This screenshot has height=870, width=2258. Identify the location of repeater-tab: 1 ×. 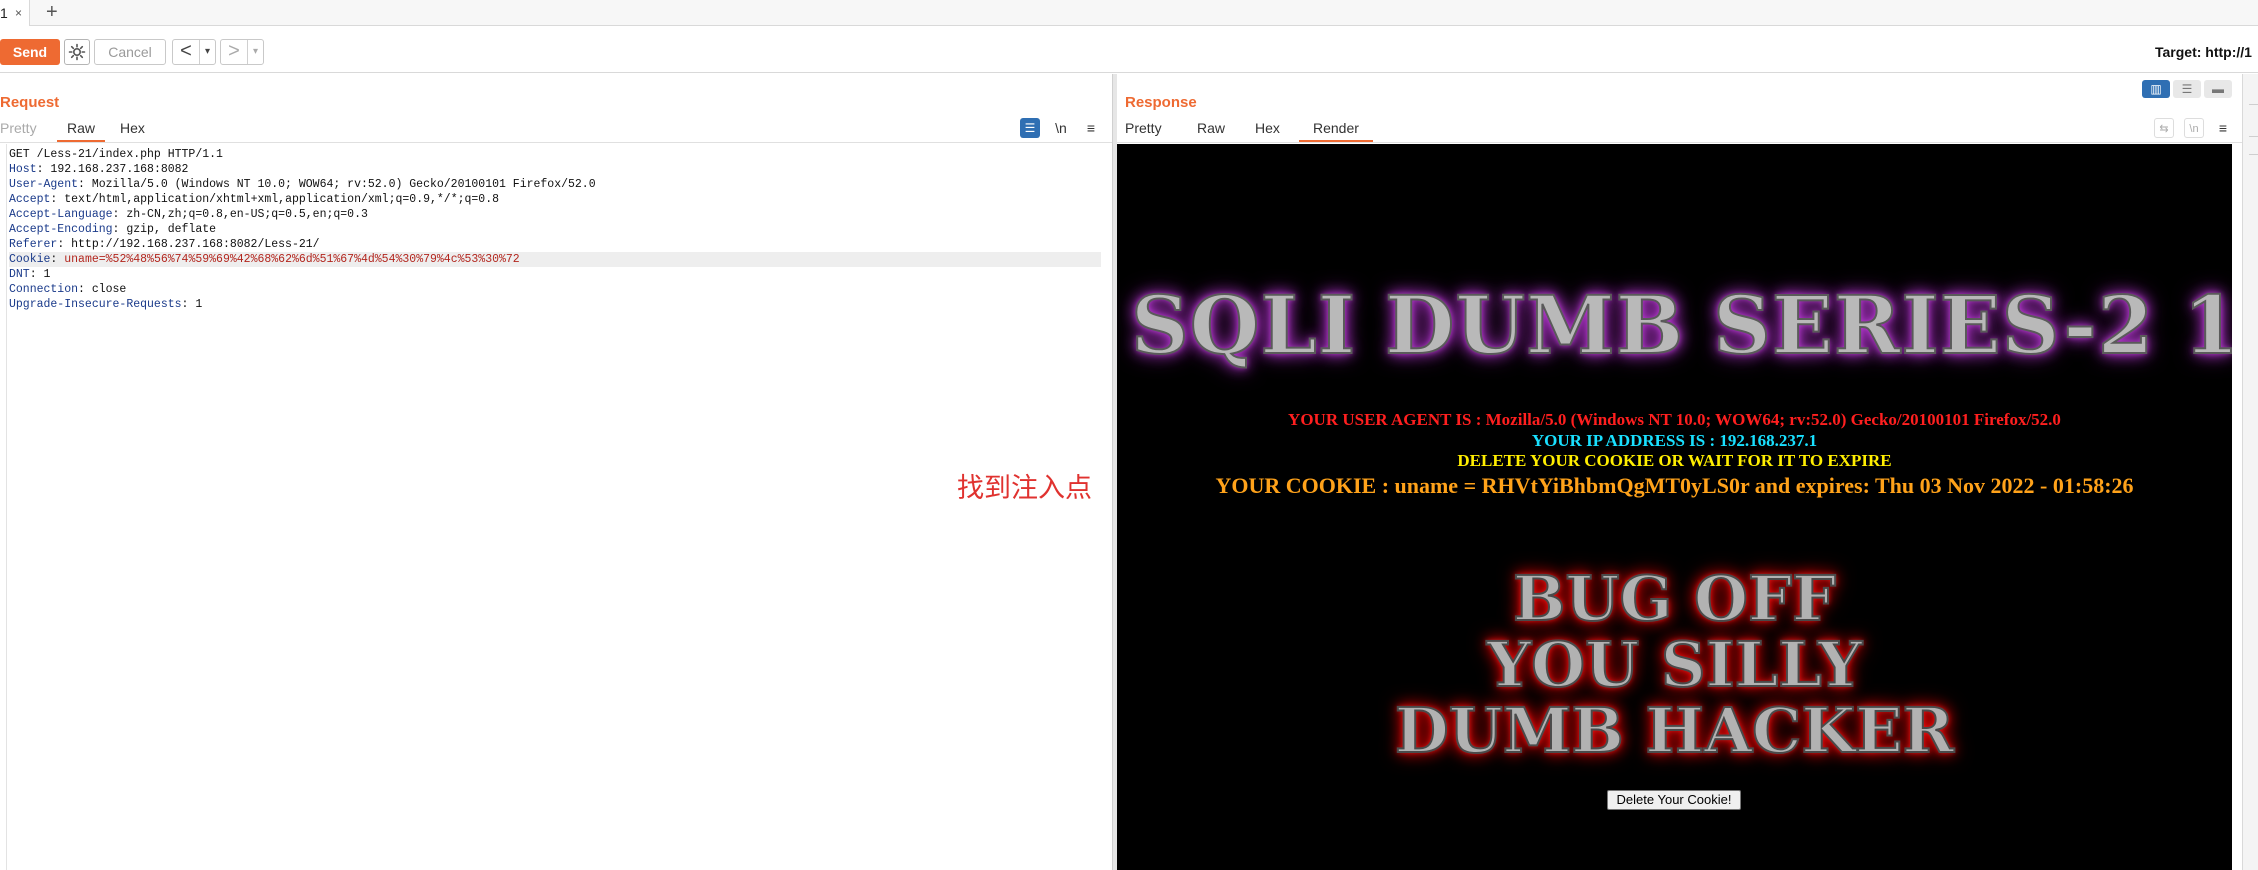
(15, 13).